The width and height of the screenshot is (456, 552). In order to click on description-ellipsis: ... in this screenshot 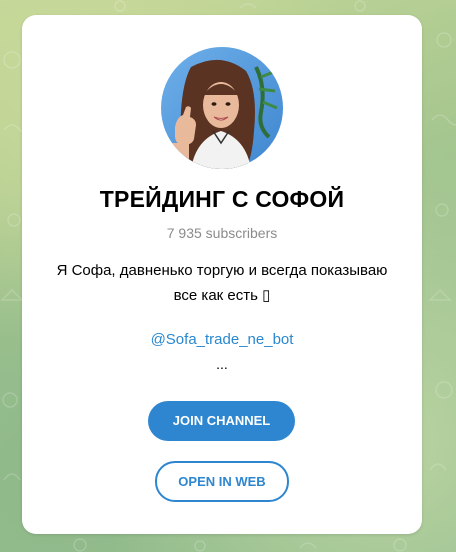, I will do `click(222, 364)`.